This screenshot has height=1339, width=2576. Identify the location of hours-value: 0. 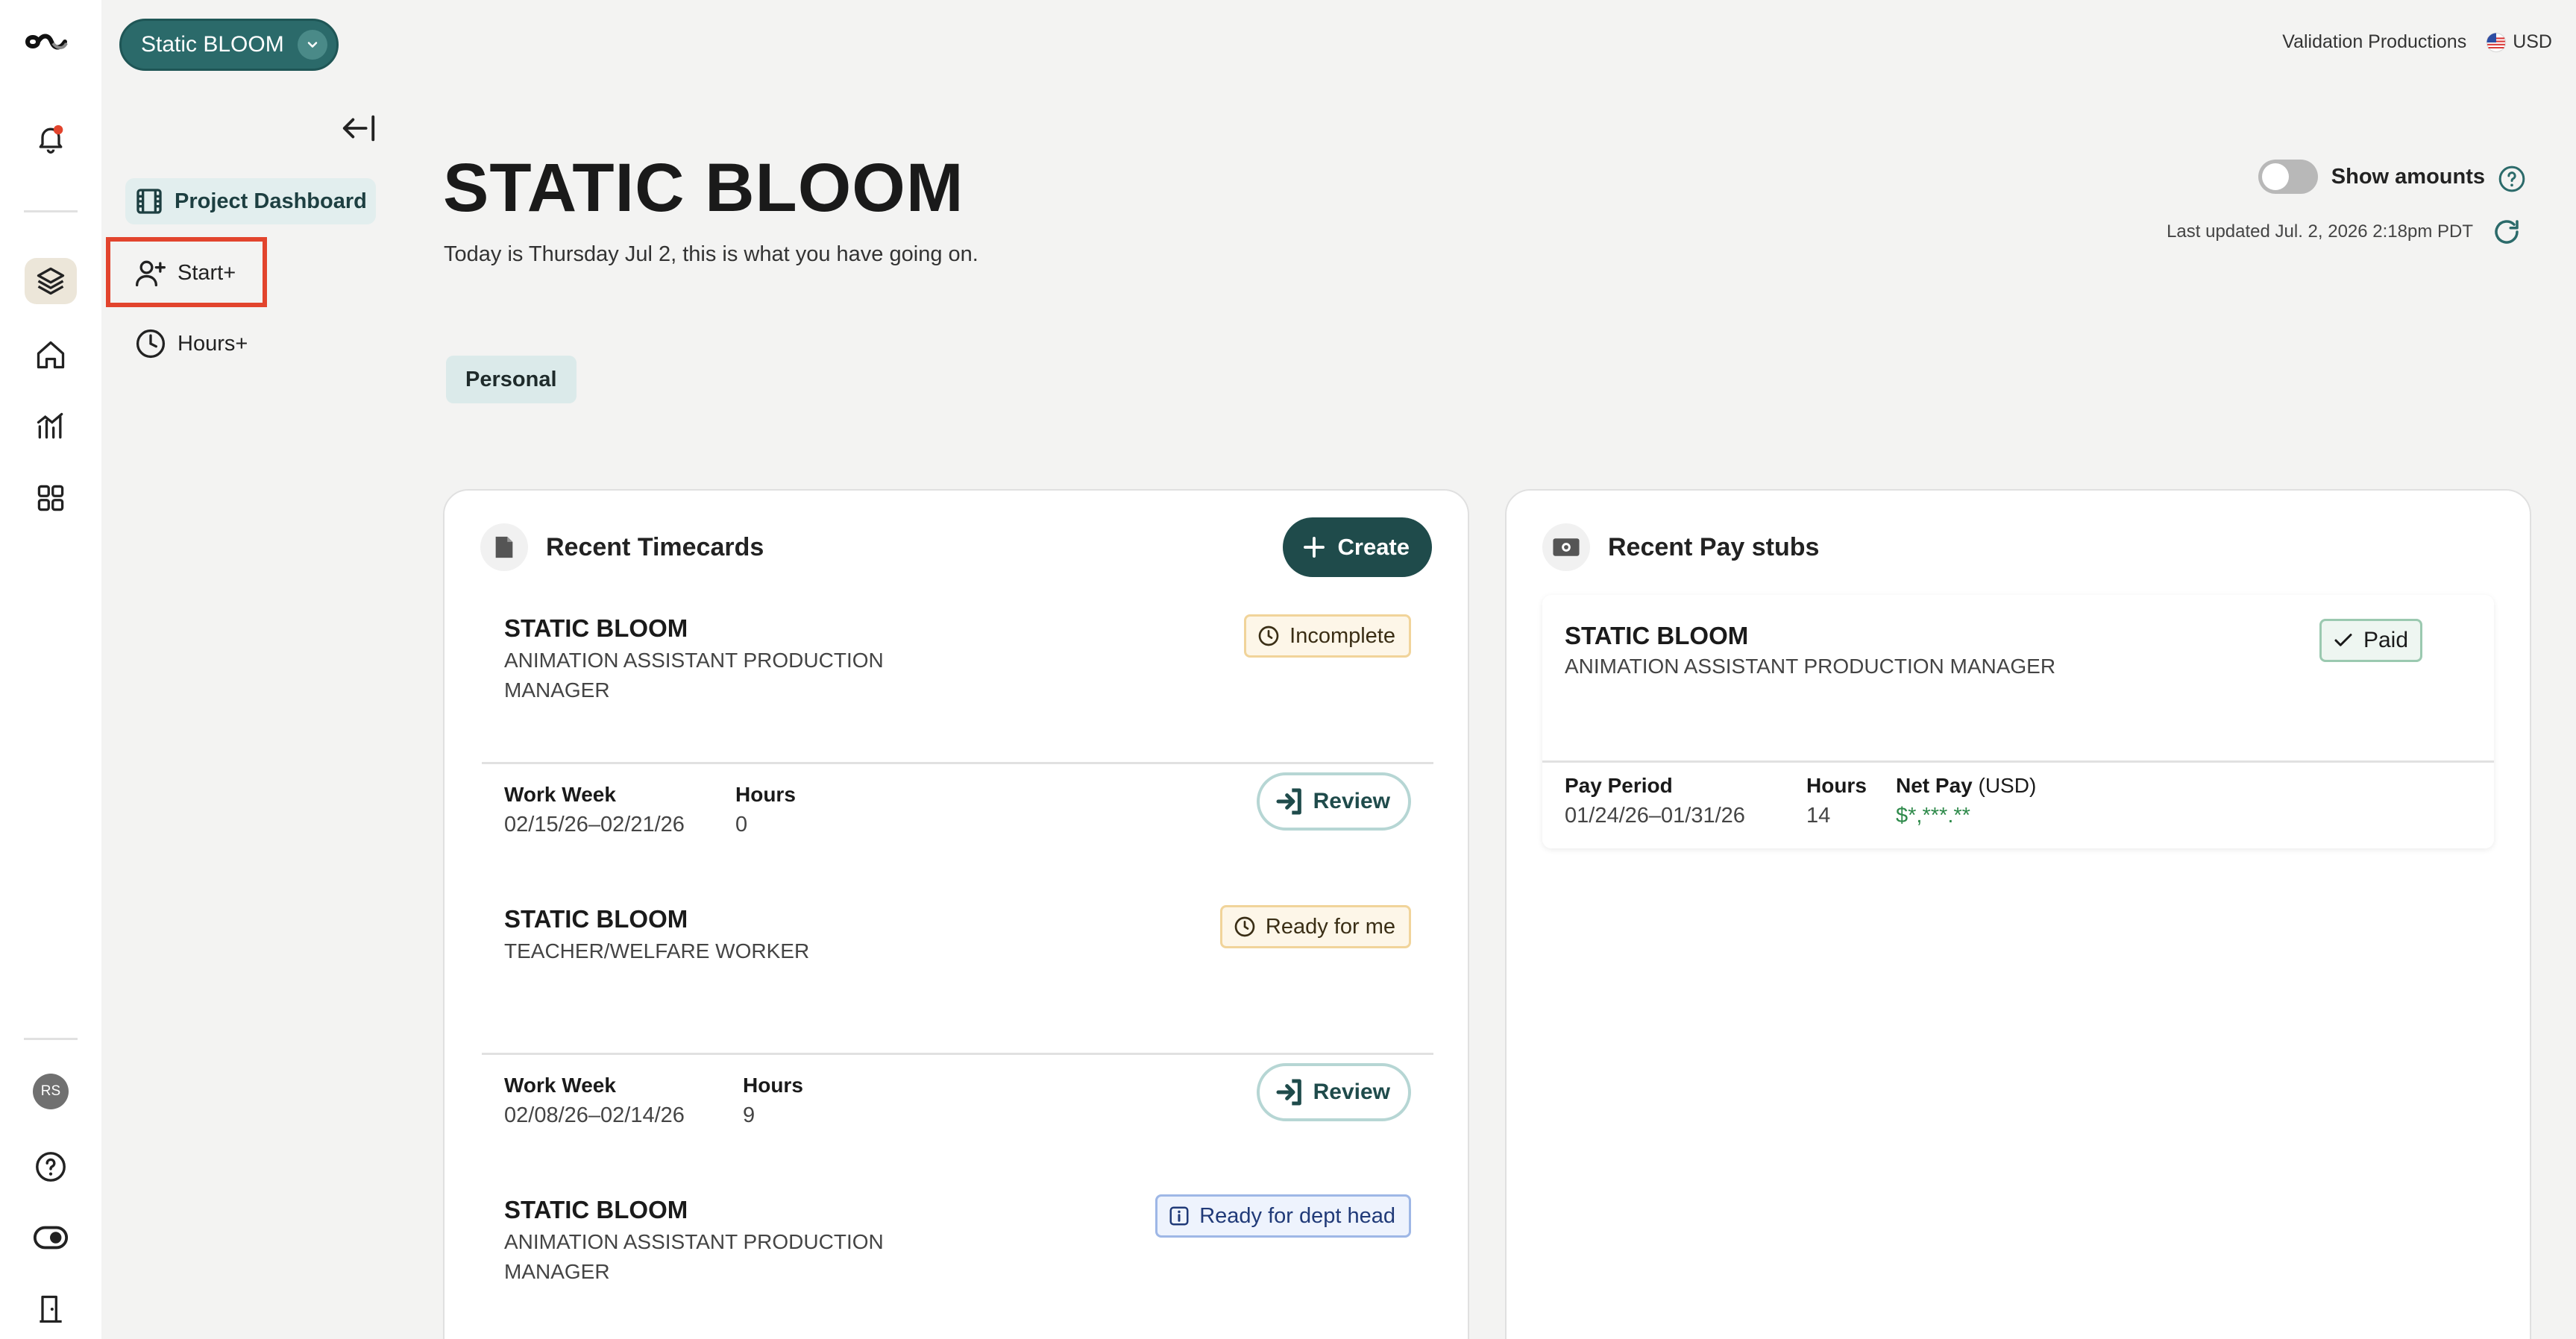
(742, 825).